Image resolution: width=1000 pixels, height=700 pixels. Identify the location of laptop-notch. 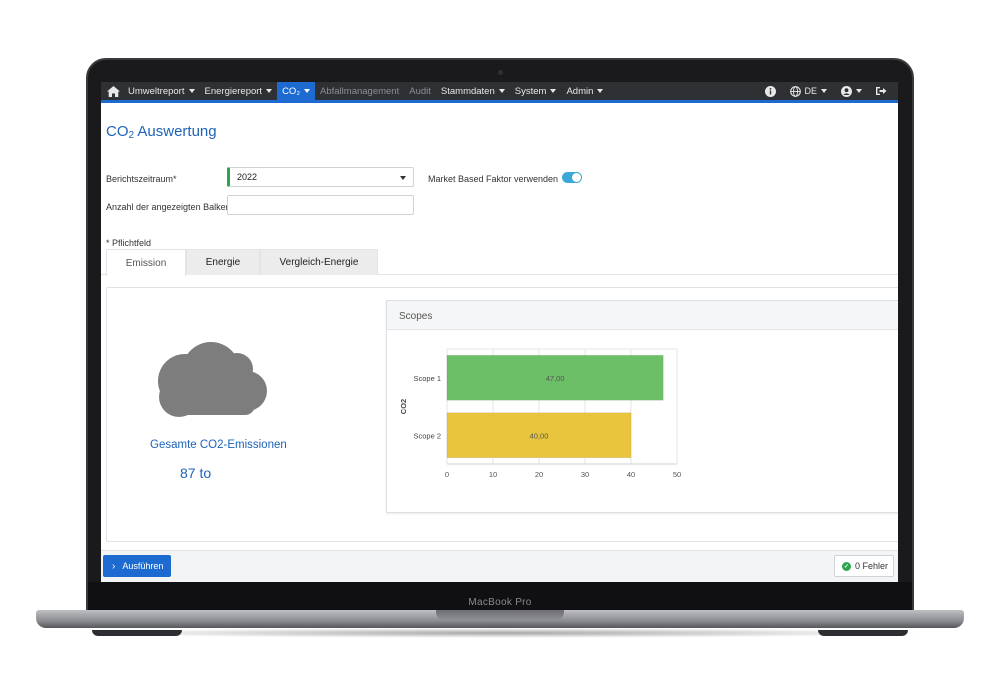
(500, 615).